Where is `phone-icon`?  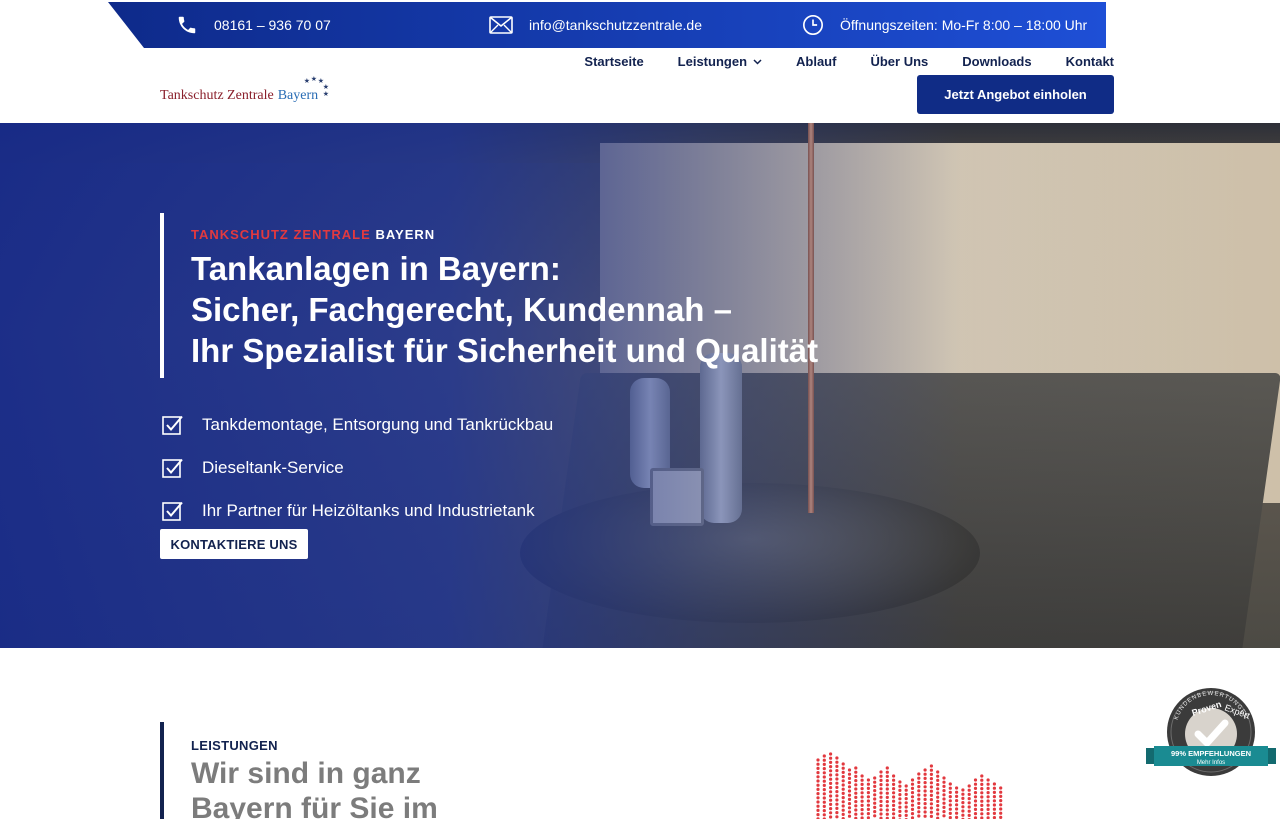 phone-icon is located at coordinates (187, 25).